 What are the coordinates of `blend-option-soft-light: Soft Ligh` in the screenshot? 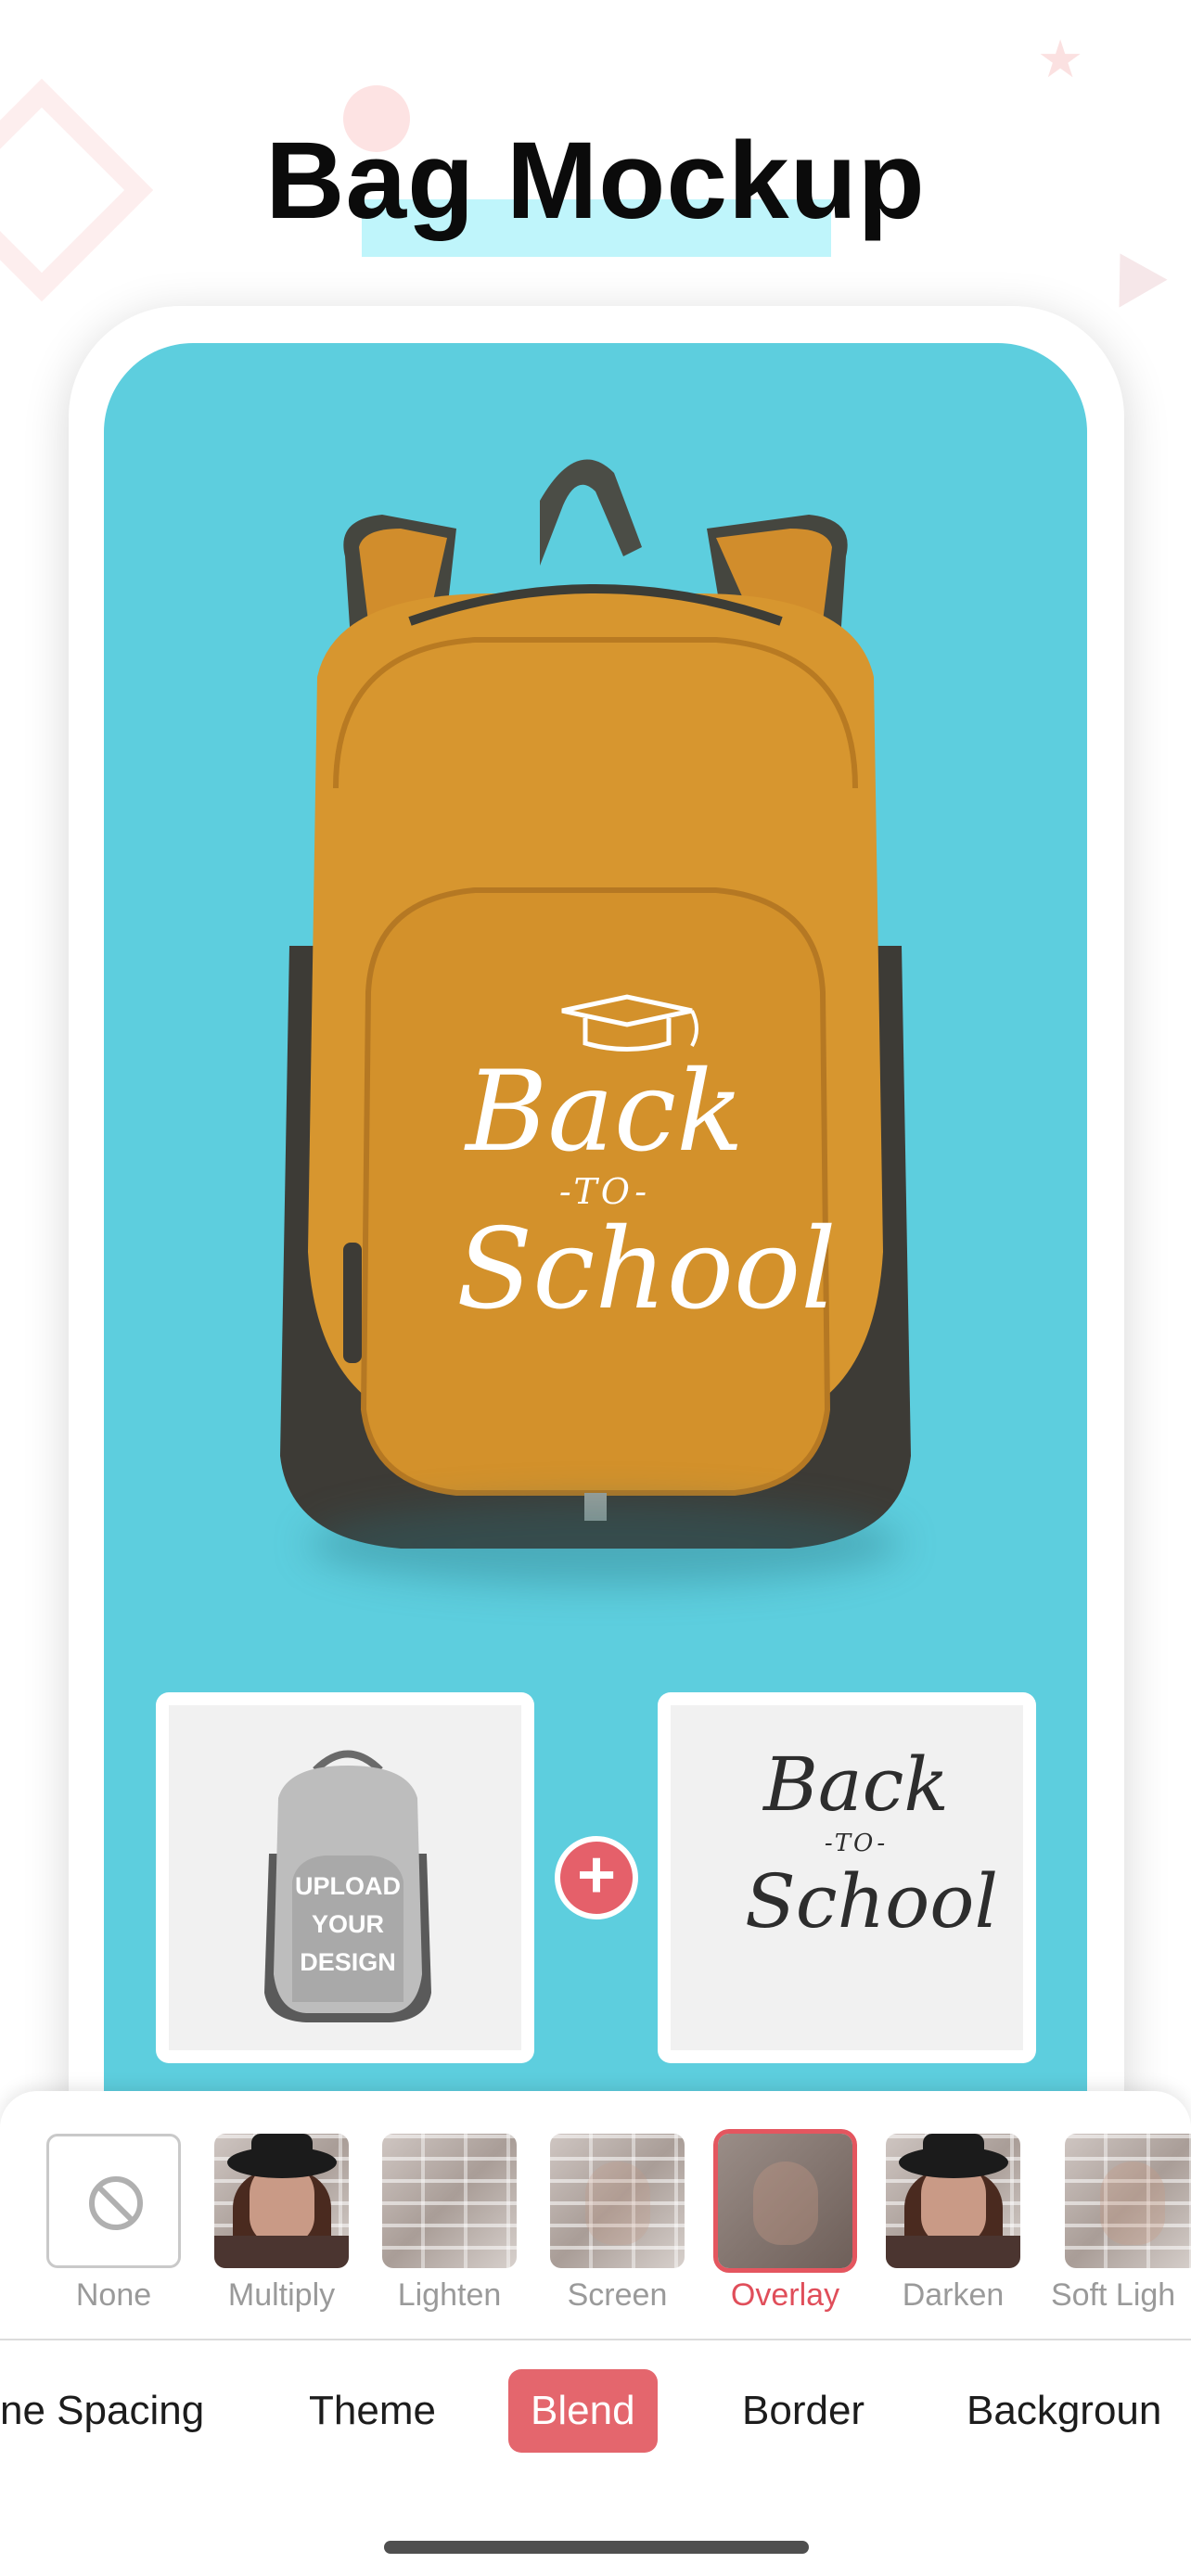 It's located at (1121, 2223).